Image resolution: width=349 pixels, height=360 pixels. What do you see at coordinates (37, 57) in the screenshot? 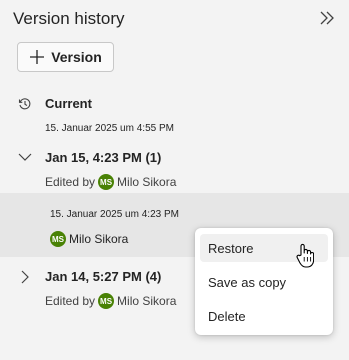
I see `plus-icon` at bounding box center [37, 57].